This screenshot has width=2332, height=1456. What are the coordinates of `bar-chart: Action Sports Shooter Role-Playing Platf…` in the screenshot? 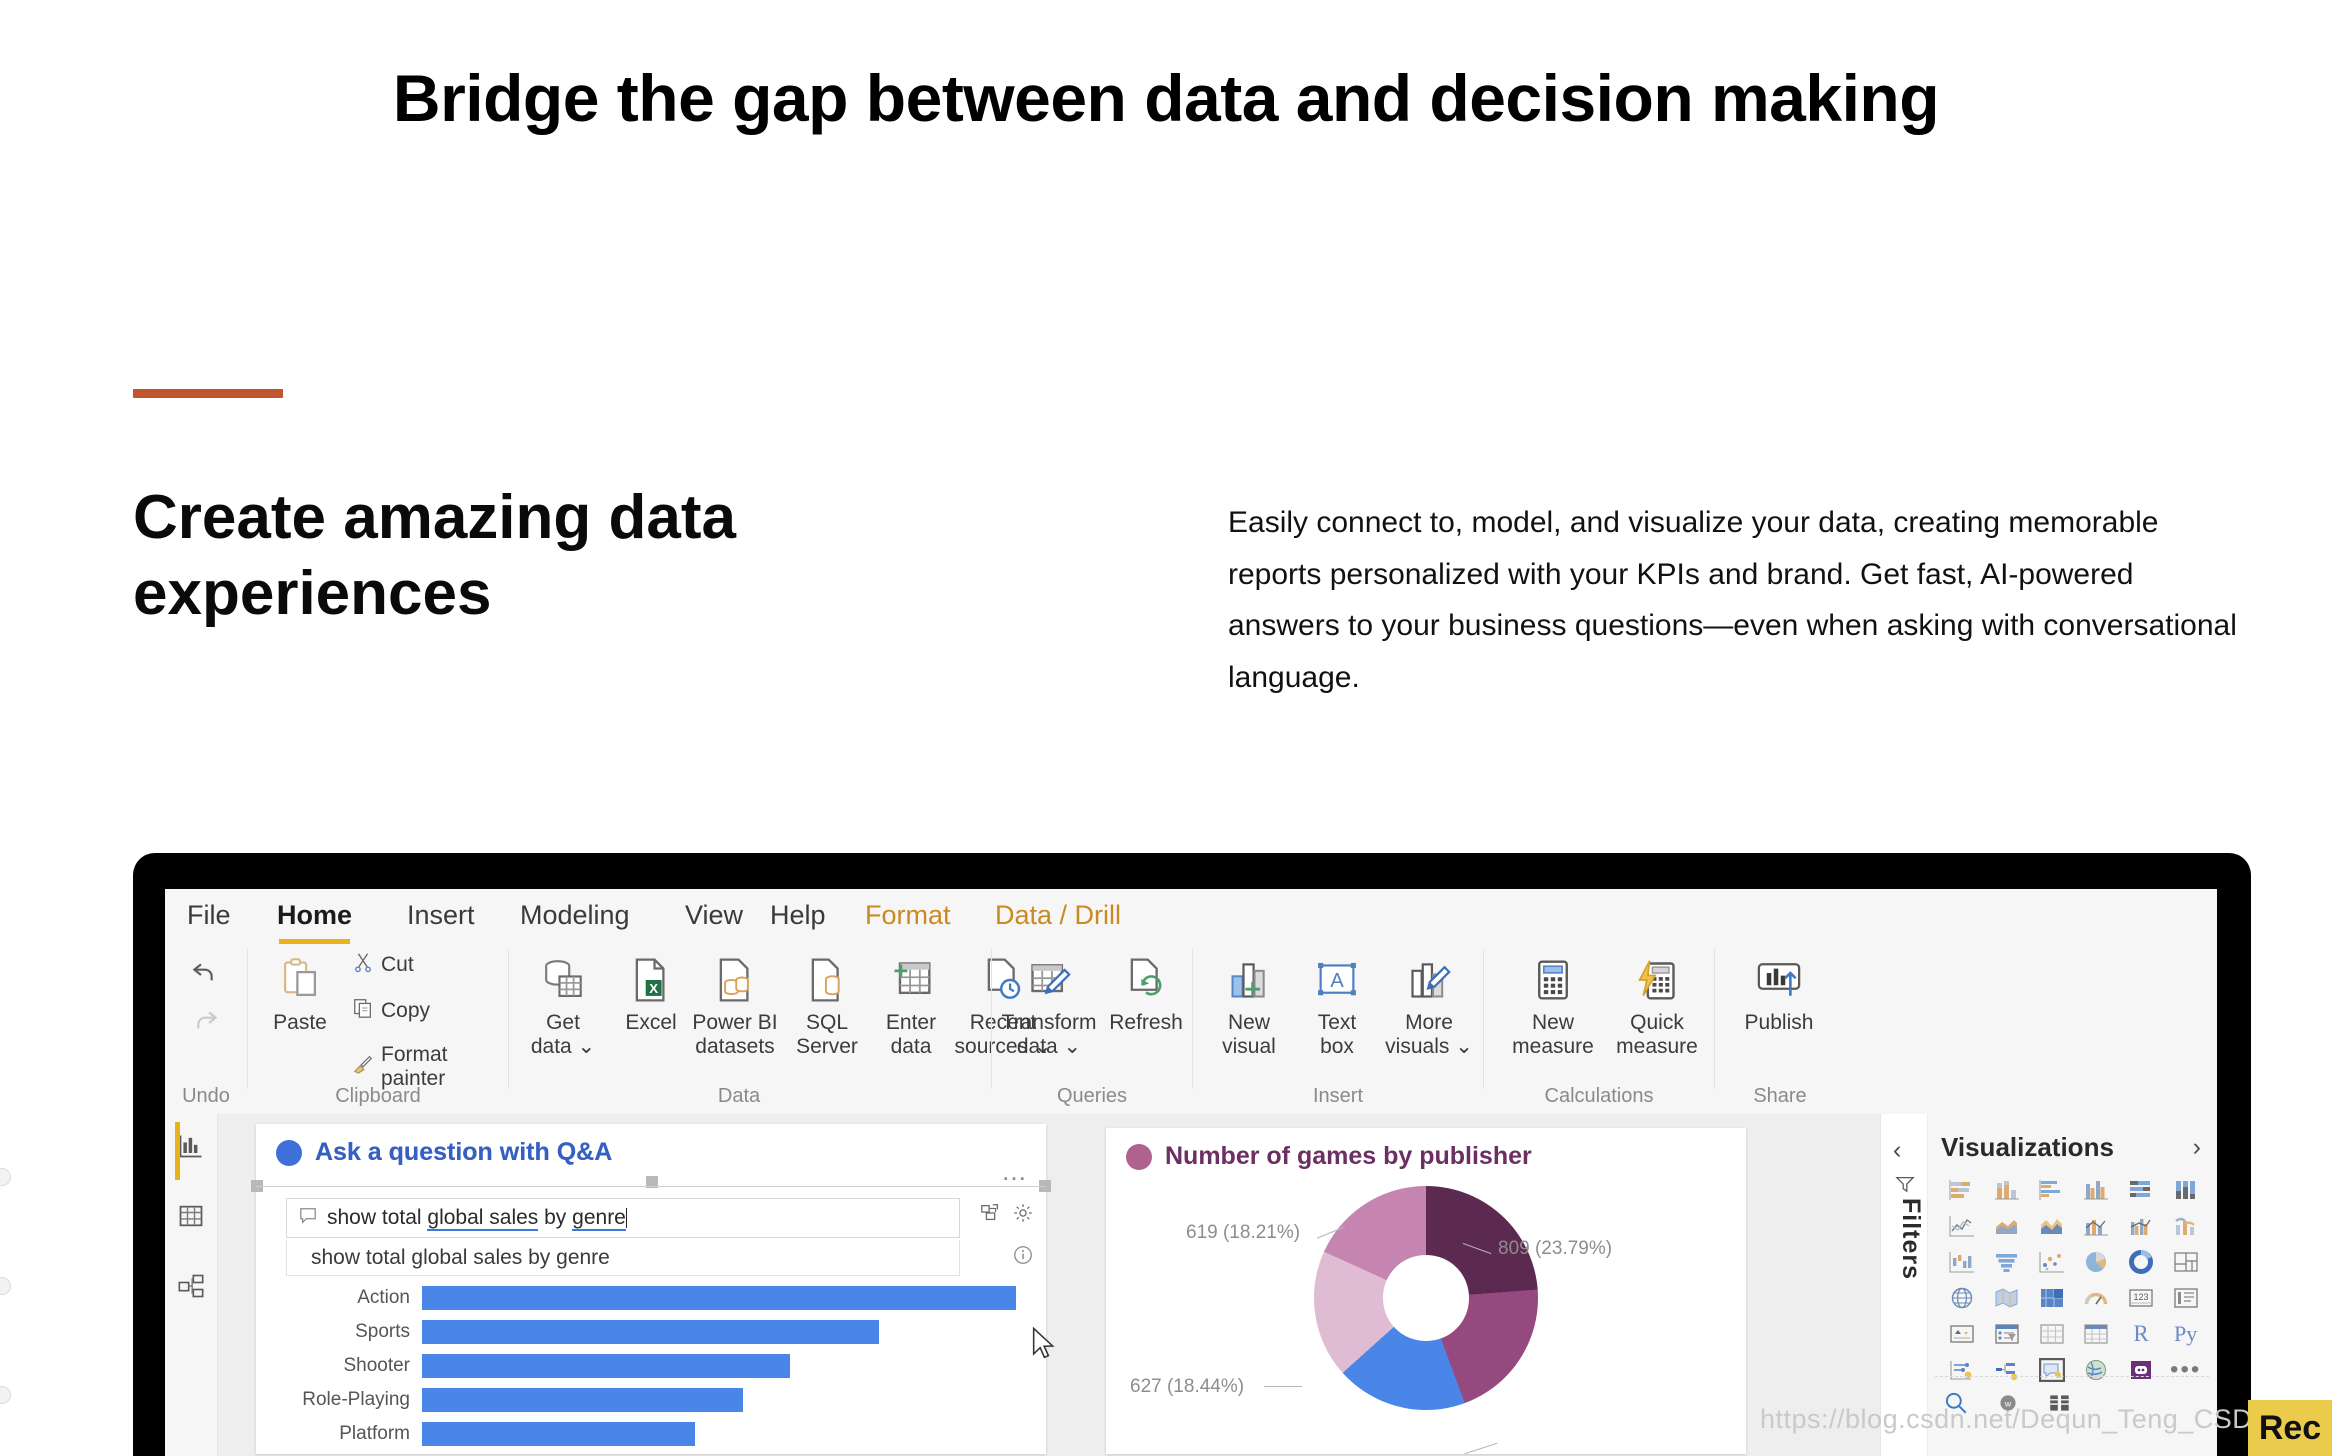 It's located at (651, 1369).